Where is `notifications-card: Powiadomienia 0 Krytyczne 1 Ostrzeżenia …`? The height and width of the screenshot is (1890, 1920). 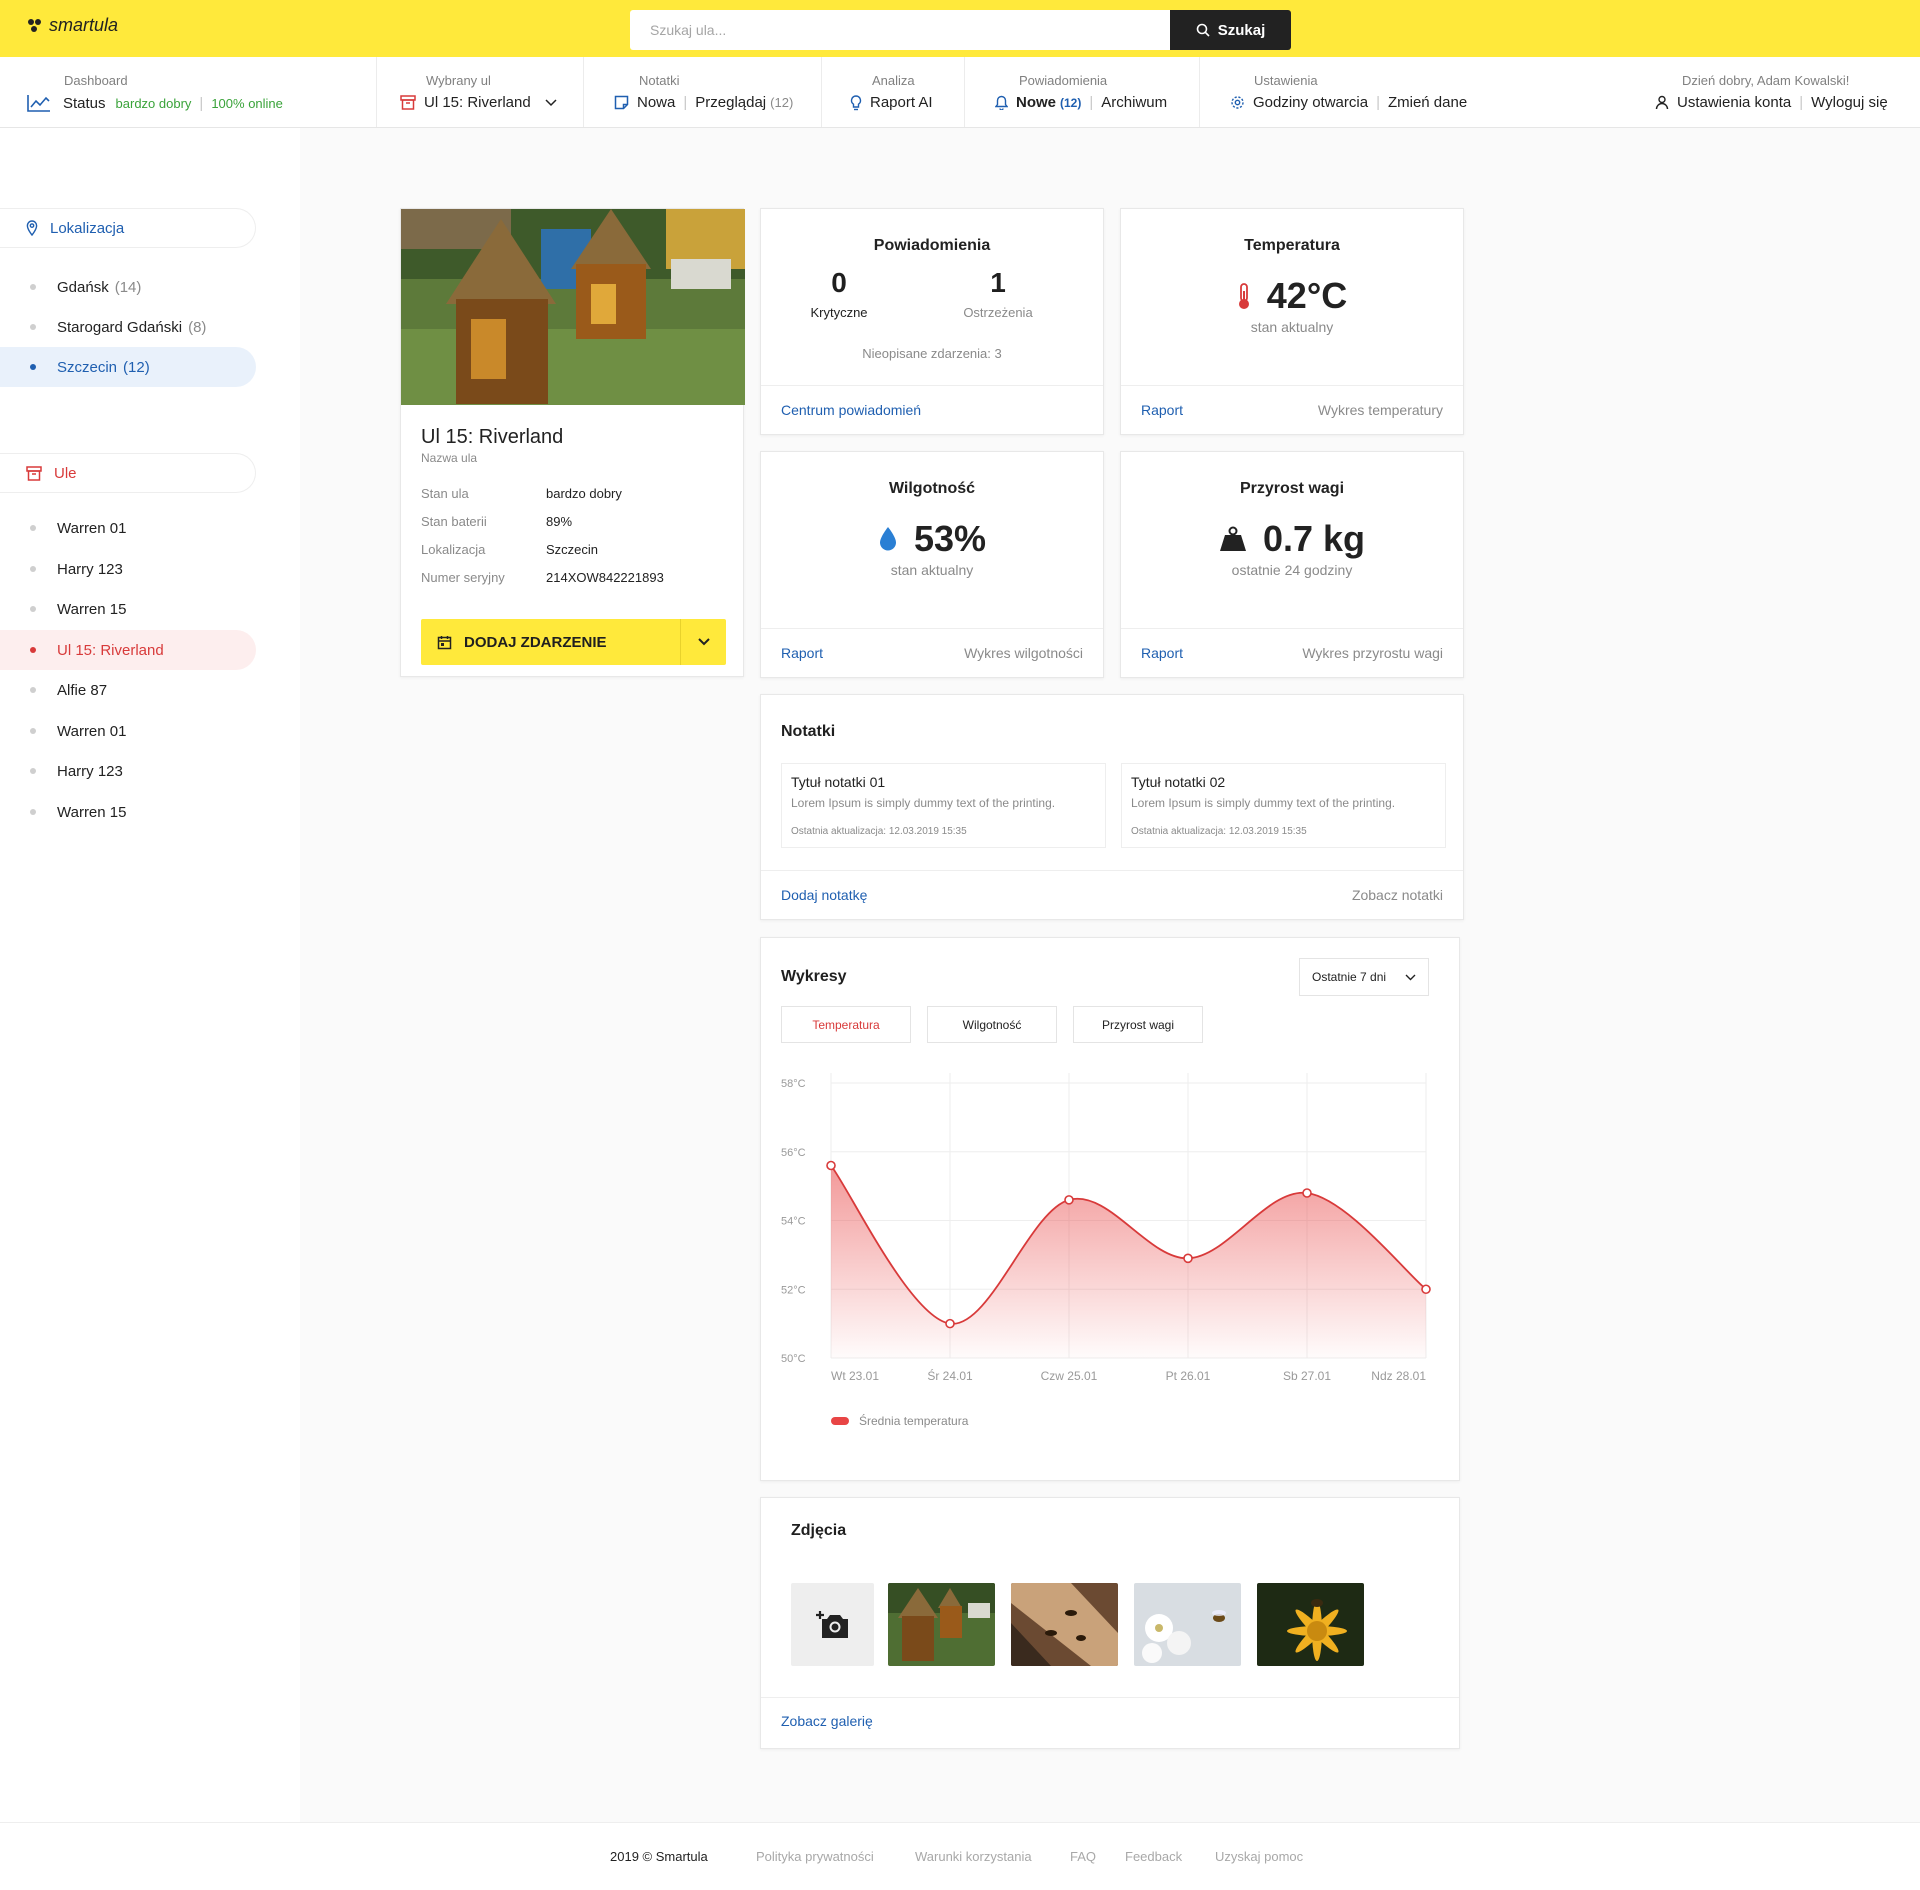
notifications-card: Powiadomienia 0 Krytyczne 1 Ostrzeżenia … is located at coordinates (932, 321).